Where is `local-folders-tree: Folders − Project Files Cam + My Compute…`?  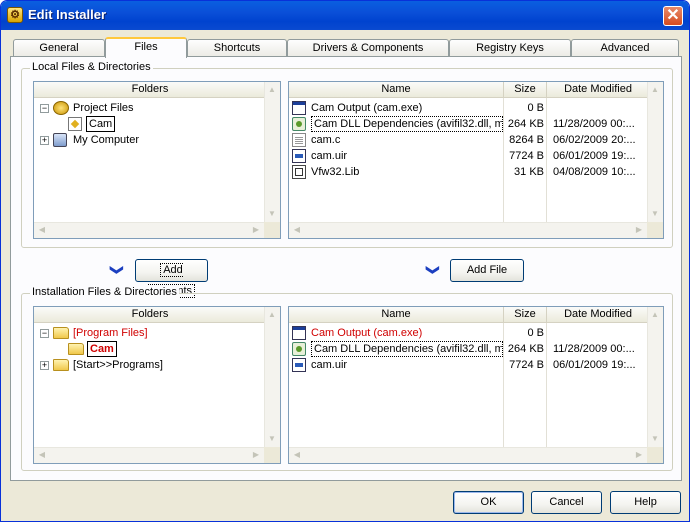 local-folders-tree: Folders − Project Files Cam + My Compute… is located at coordinates (157, 160).